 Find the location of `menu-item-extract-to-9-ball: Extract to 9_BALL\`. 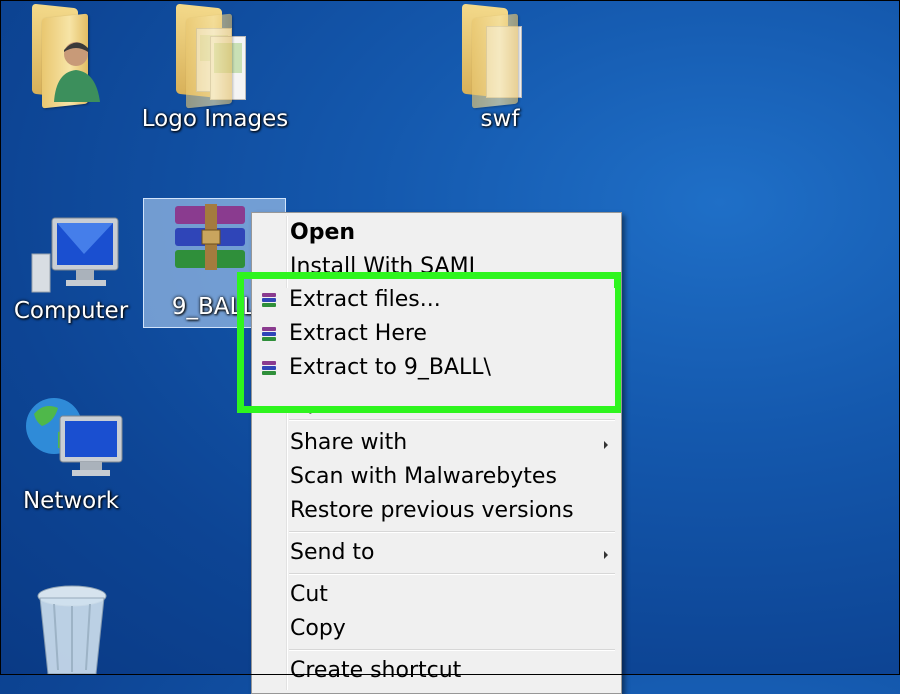

menu-item-extract-to-9-ball: Extract to 9_BALL\ is located at coordinates (434, 369).